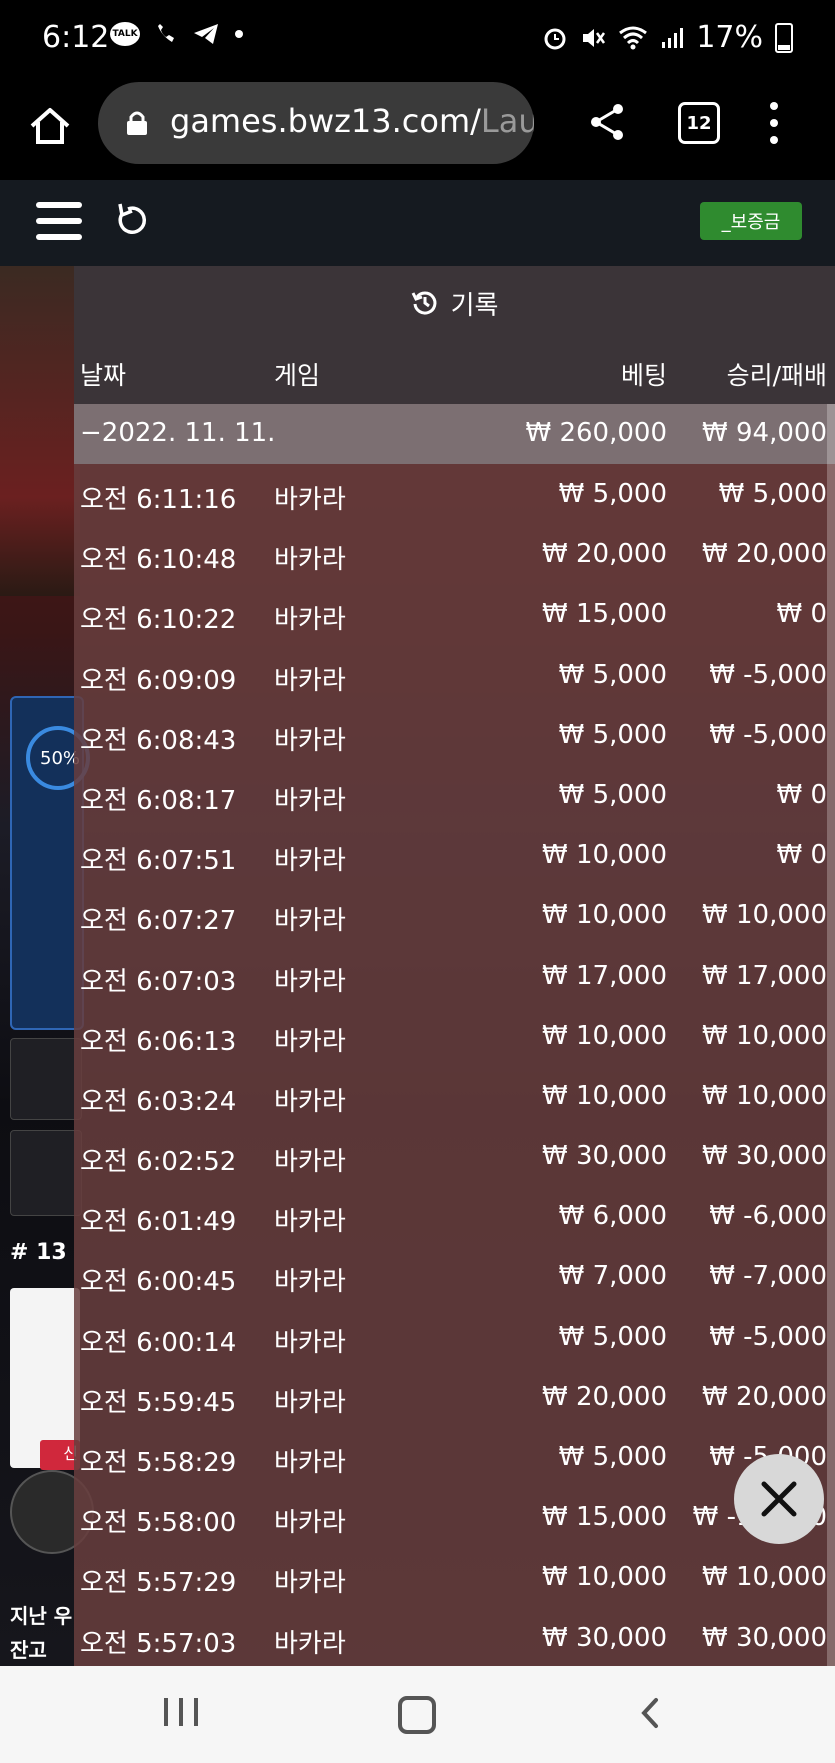  What do you see at coordinates (158, 1402) in the screenshot?
I see `row-time: 오전 5:59:45` at bounding box center [158, 1402].